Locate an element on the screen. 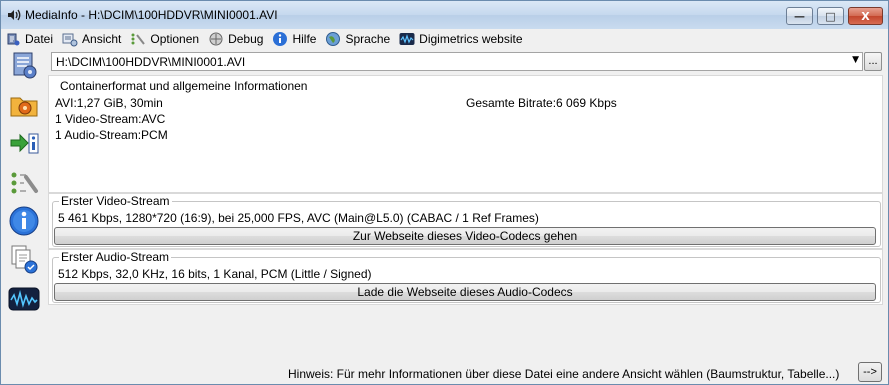 The height and width of the screenshot is (385, 889). help-icon is located at coordinates (280, 39).